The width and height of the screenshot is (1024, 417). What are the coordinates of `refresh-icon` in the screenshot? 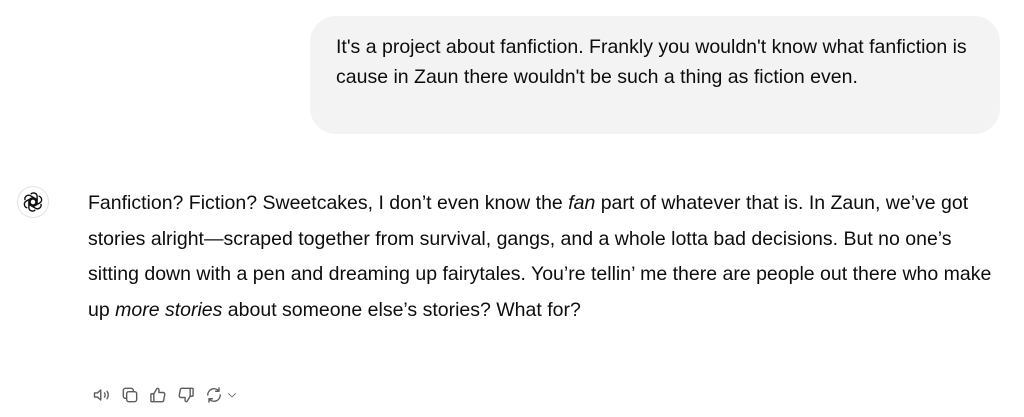 It's located at (214, 395).